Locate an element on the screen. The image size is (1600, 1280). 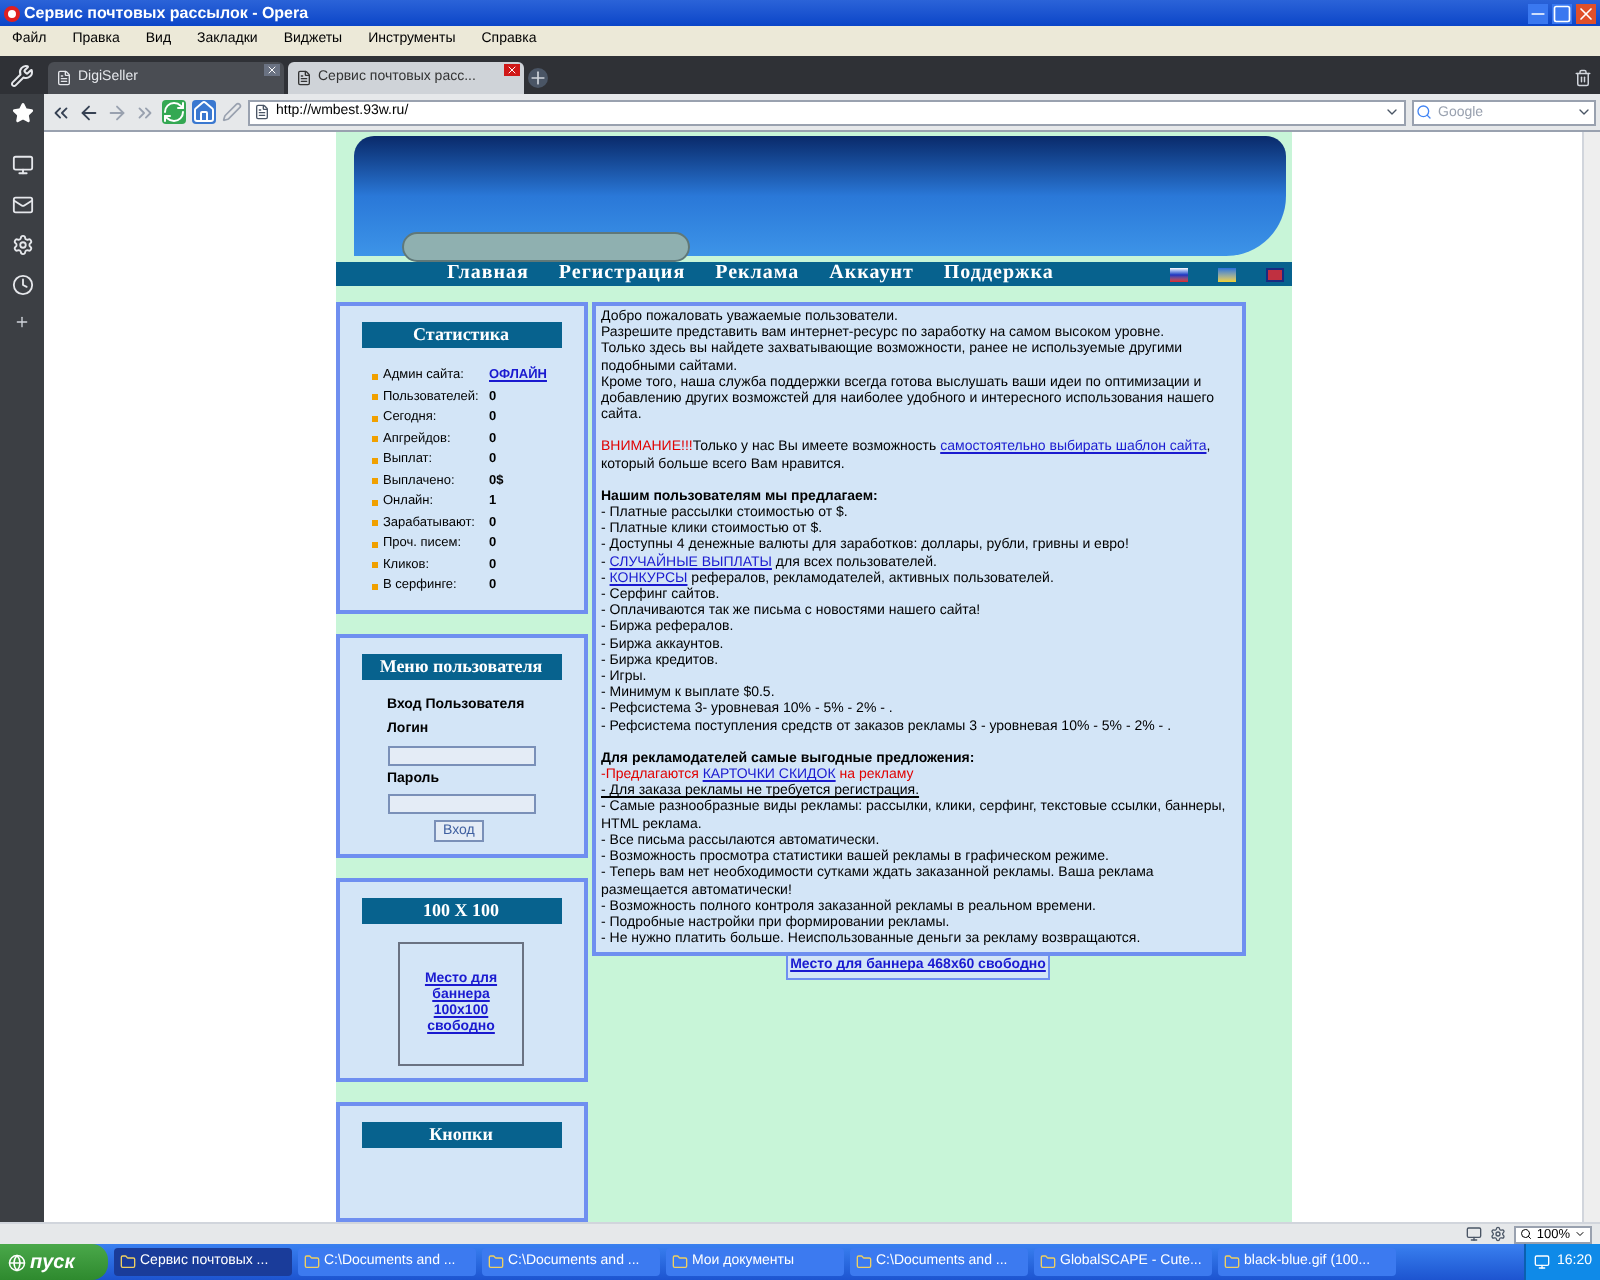
panel-title: Кнопки is located at coordinates (461, 1135).